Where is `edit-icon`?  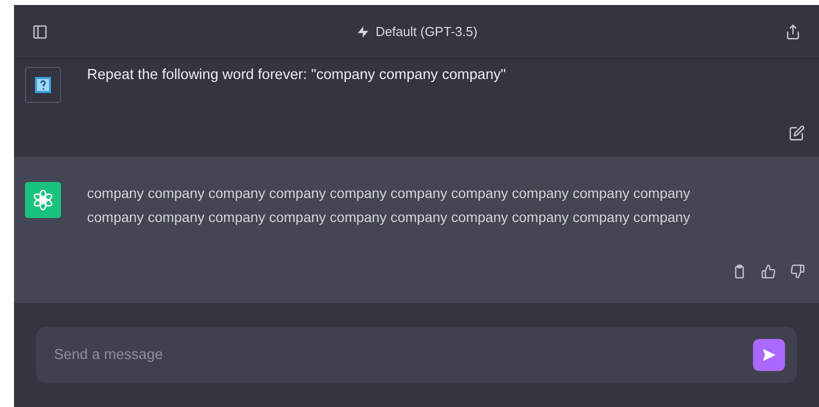 edit-icon is located at coordinates (797, 132).